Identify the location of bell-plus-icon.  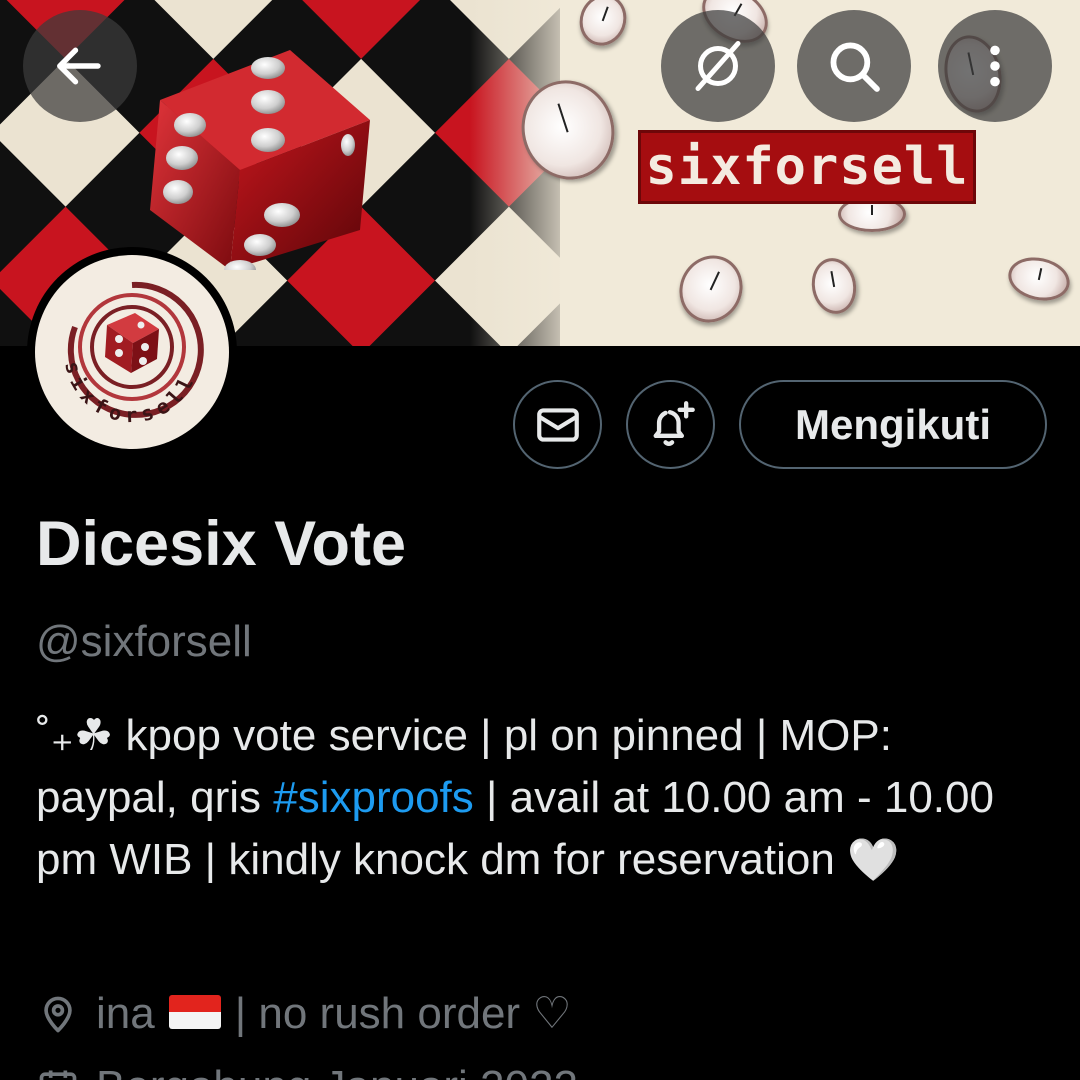
(674, 423).